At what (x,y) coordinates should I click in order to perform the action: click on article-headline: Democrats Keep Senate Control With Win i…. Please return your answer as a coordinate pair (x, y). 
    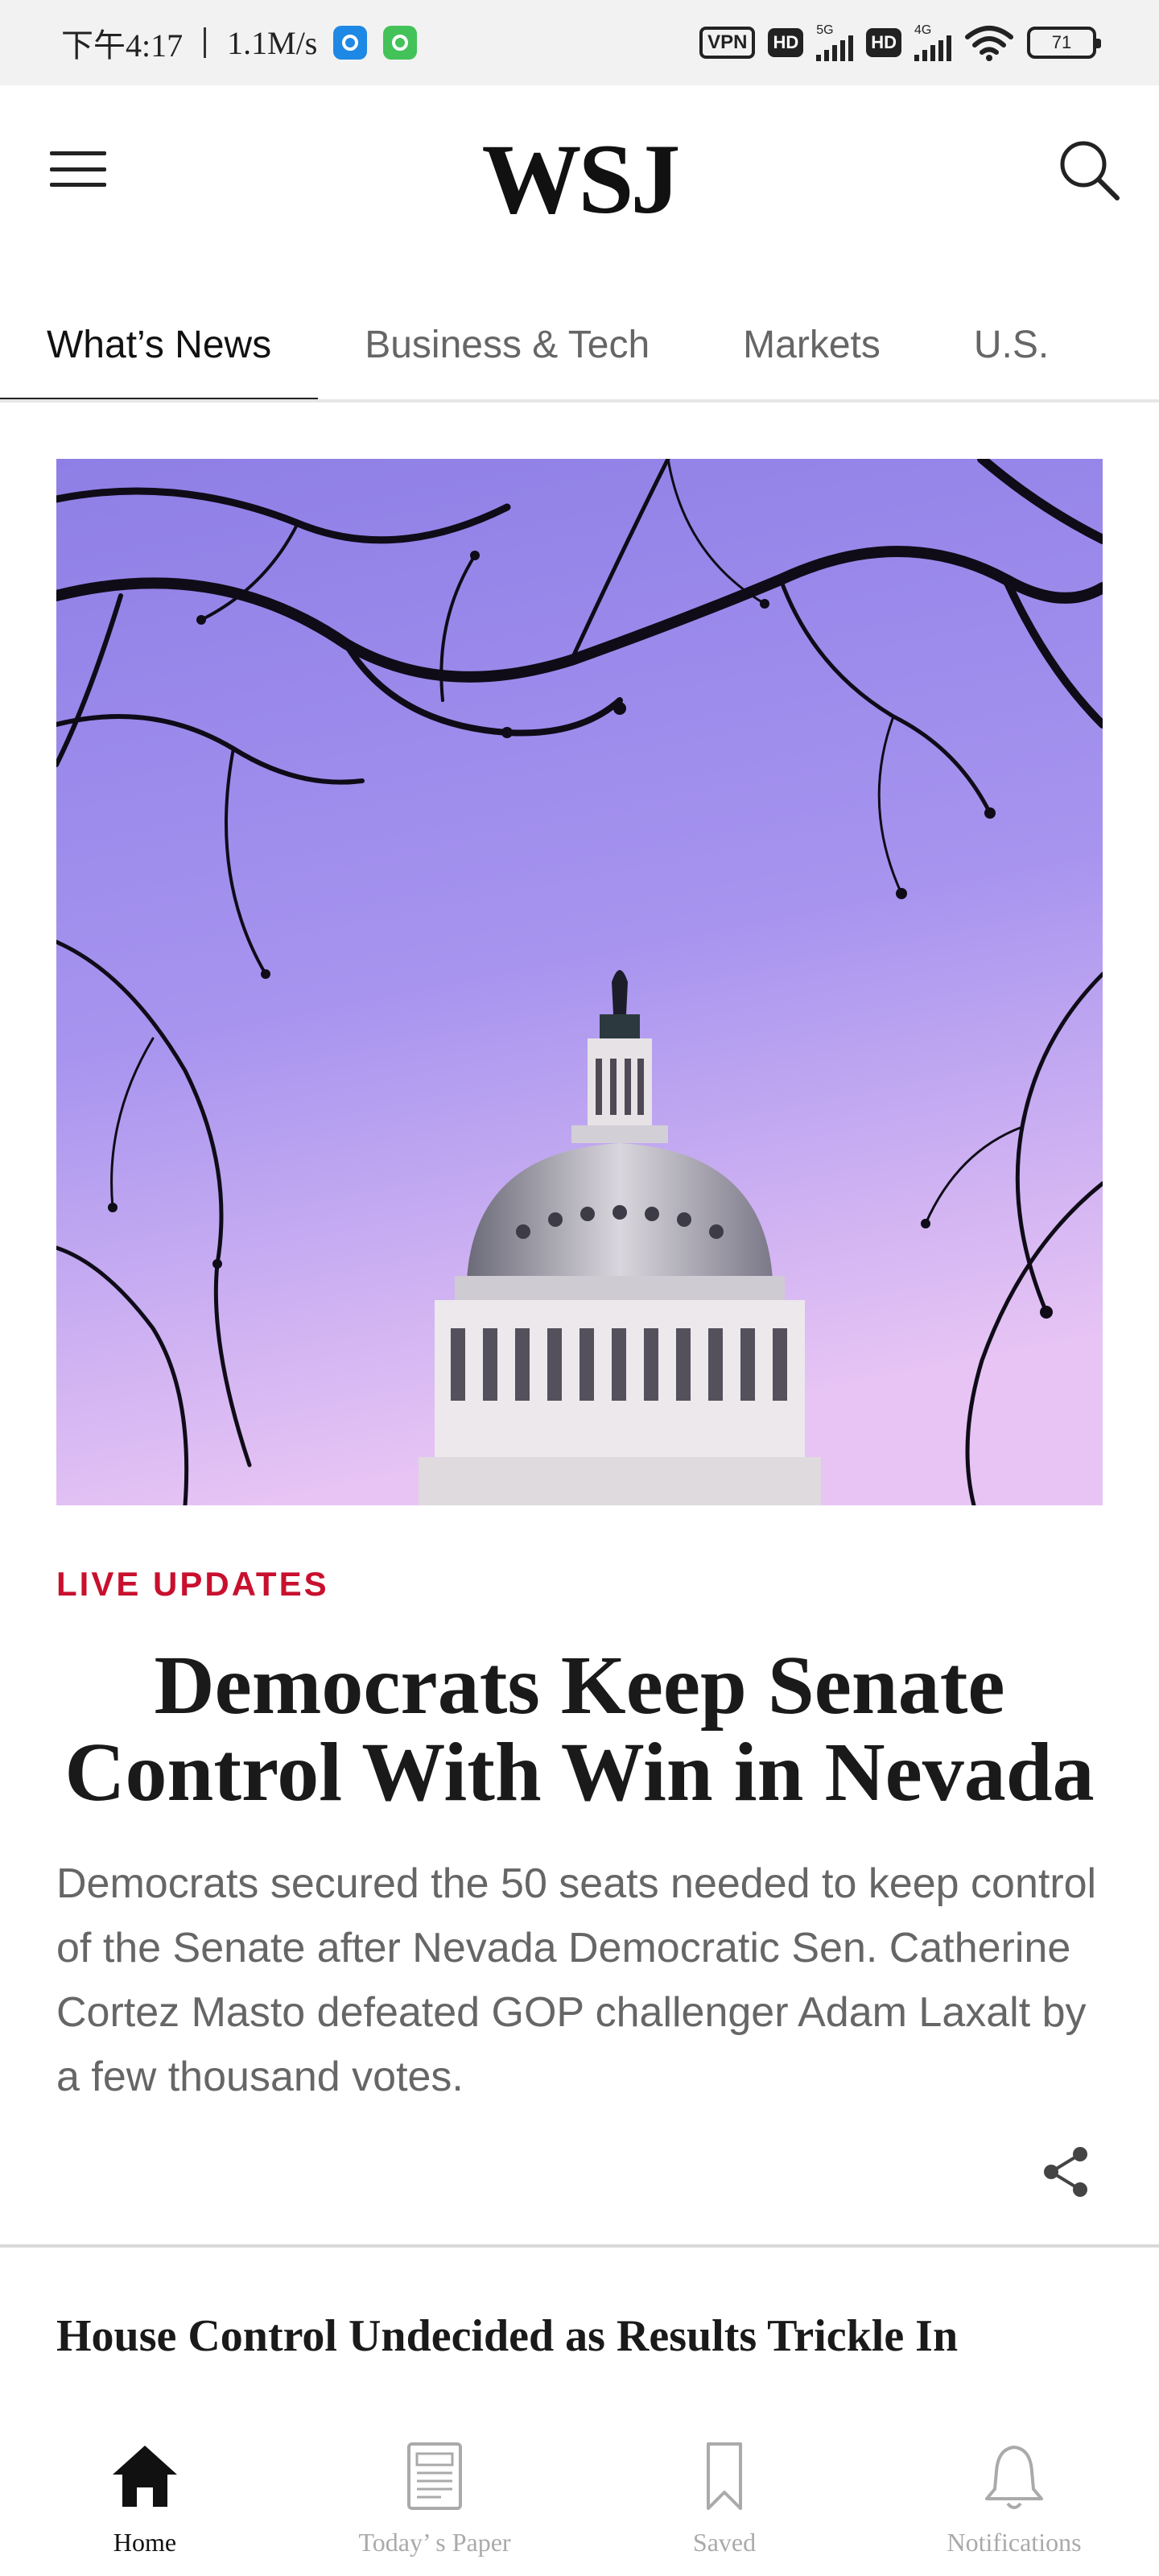
    Looking at the image, I should click on (579, 1729).